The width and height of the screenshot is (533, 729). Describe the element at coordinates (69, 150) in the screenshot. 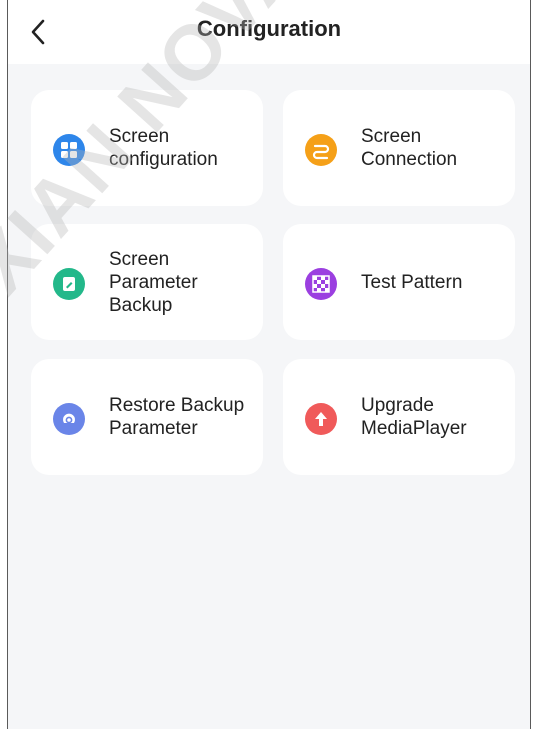

I see `grid-icon` at that location.